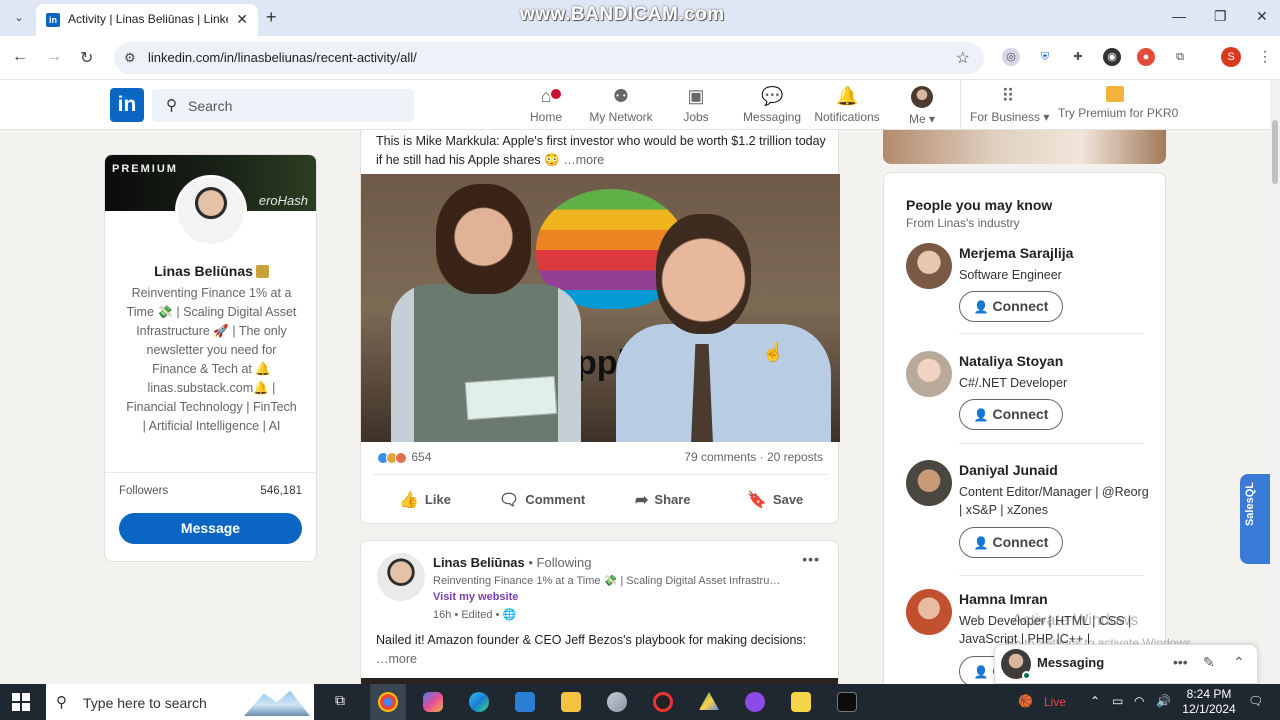  What do you see at coordinates (788, 499) in the screenshot?
I see `save-label: Save` at bounding box center [788, 499].